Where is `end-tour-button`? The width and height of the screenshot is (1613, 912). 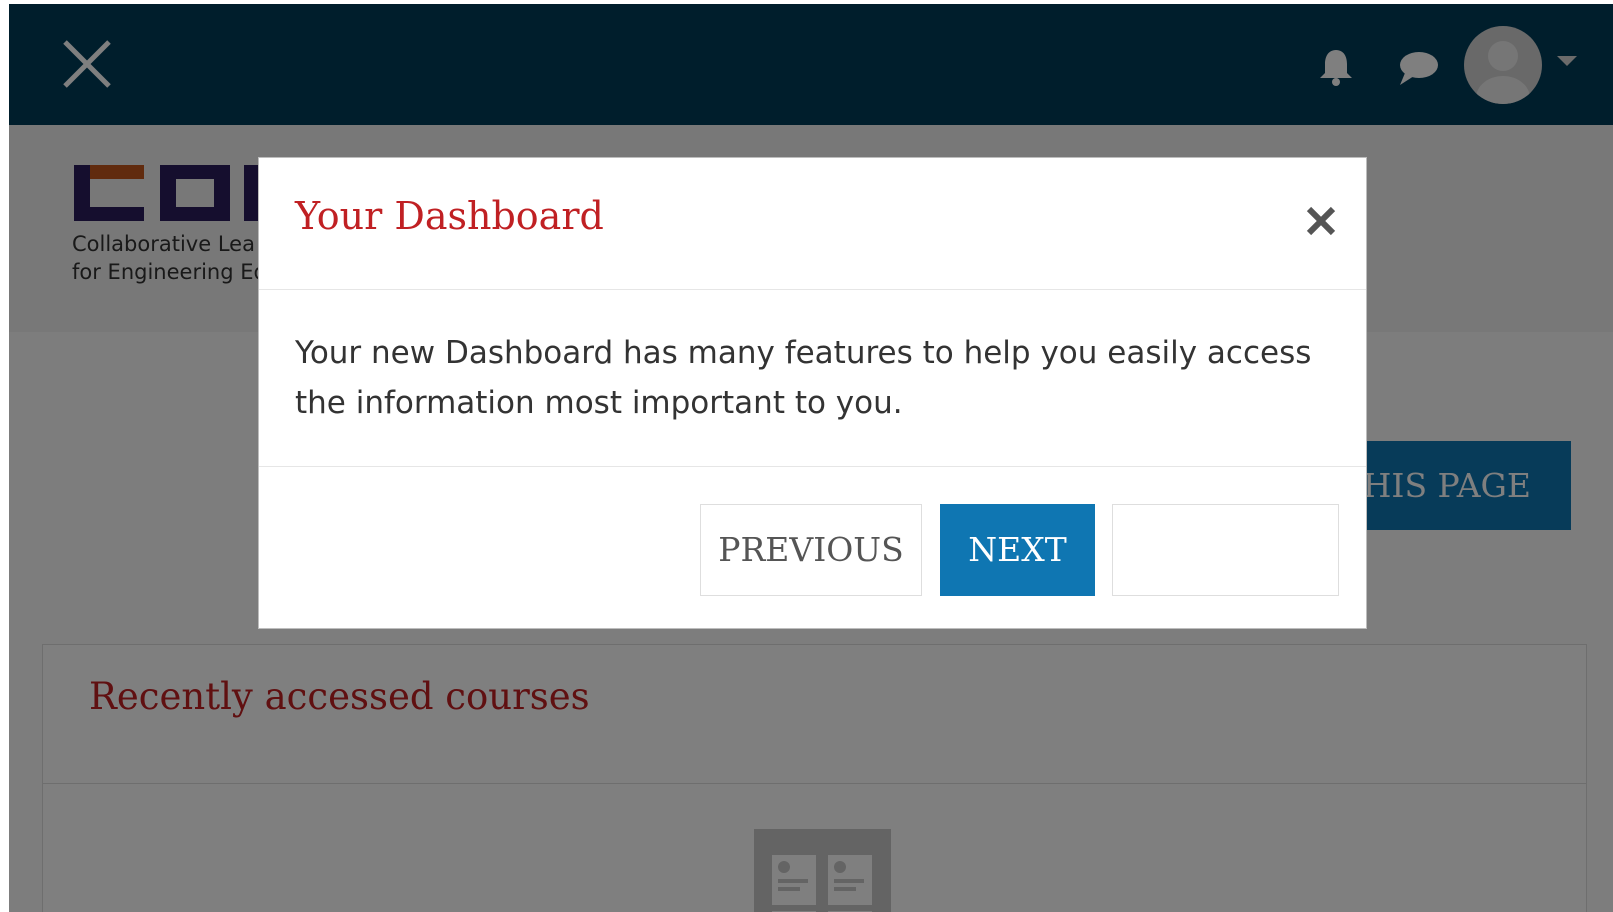 end-tour-button is located at coordinates (1225, 550).